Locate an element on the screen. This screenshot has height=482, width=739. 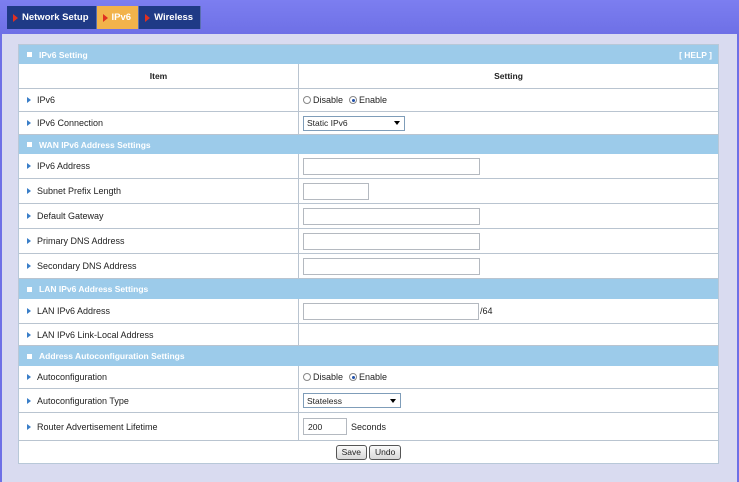
row-ipv6: IPv6 Disable Enable is located at coordinates (368, 100).